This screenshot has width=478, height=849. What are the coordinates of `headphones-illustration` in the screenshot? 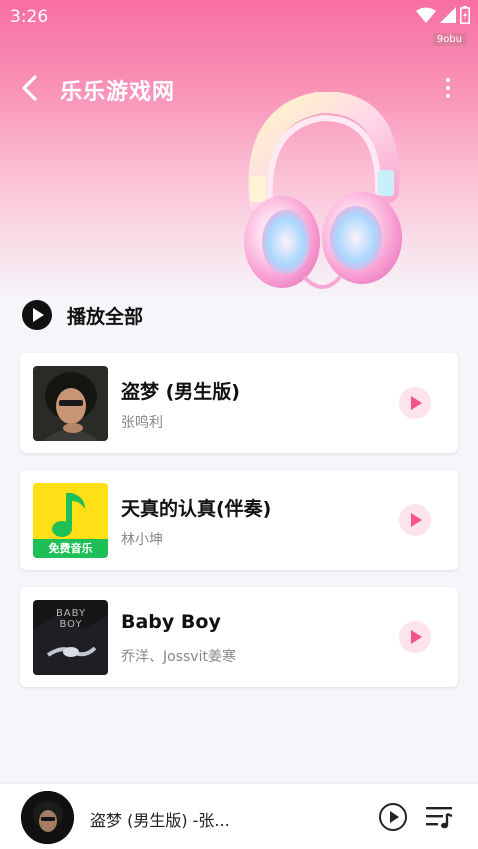 It's located at (323, 190).